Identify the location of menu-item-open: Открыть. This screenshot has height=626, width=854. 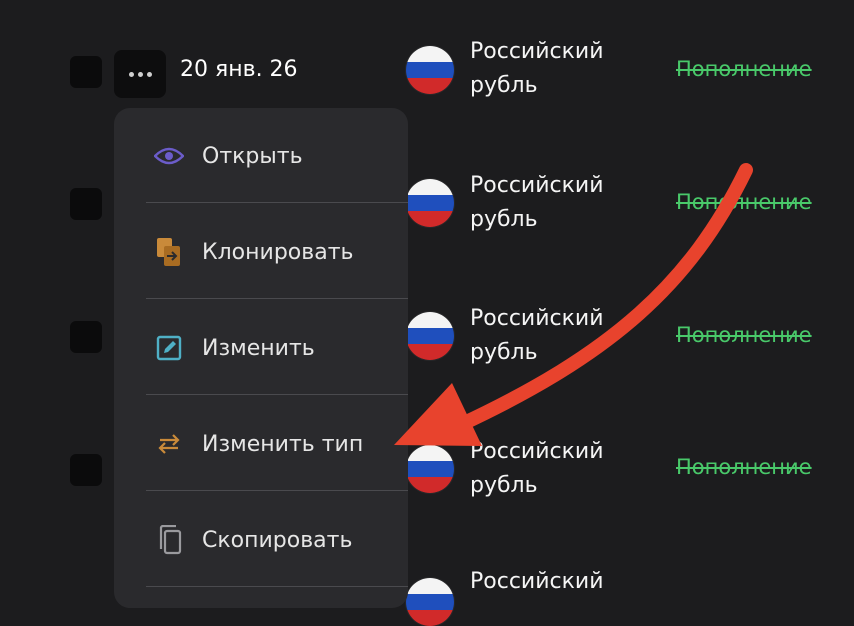
(261, 156).